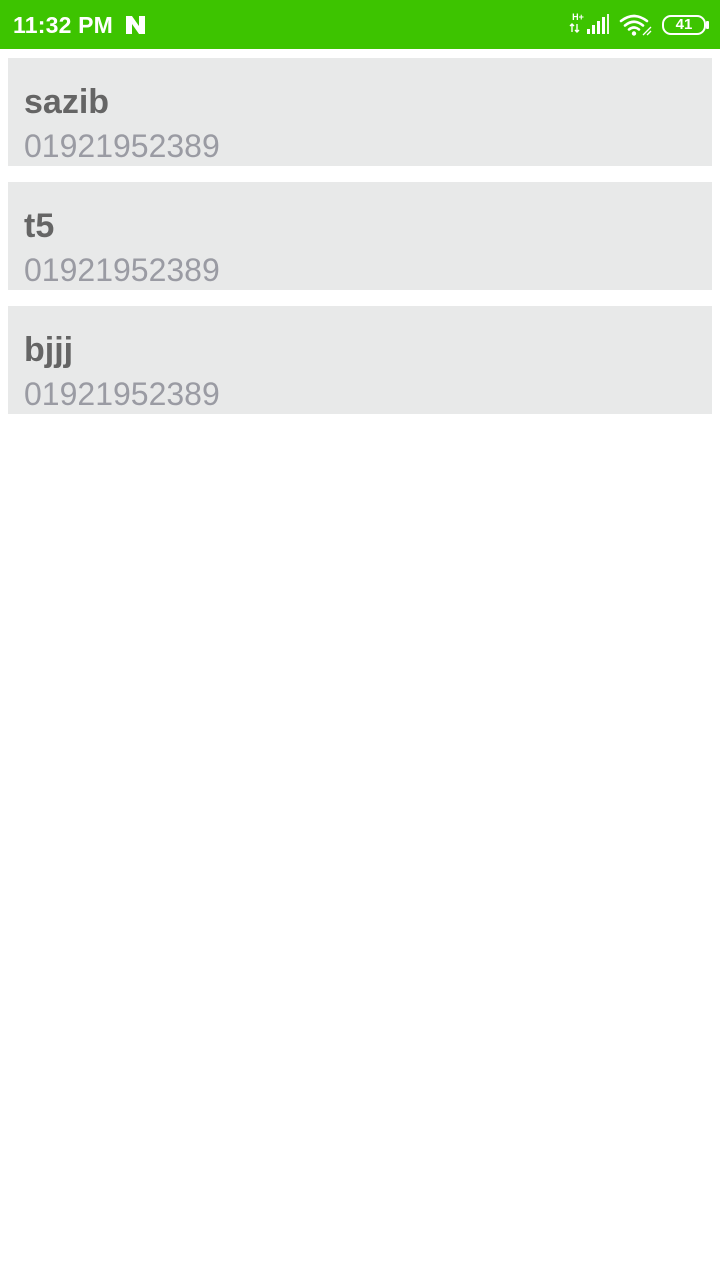  I want to click on signal-icon, so click(598, 24).